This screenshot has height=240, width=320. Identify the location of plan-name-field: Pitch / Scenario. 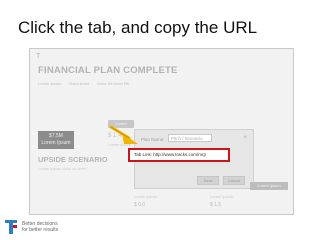
(190, 138).